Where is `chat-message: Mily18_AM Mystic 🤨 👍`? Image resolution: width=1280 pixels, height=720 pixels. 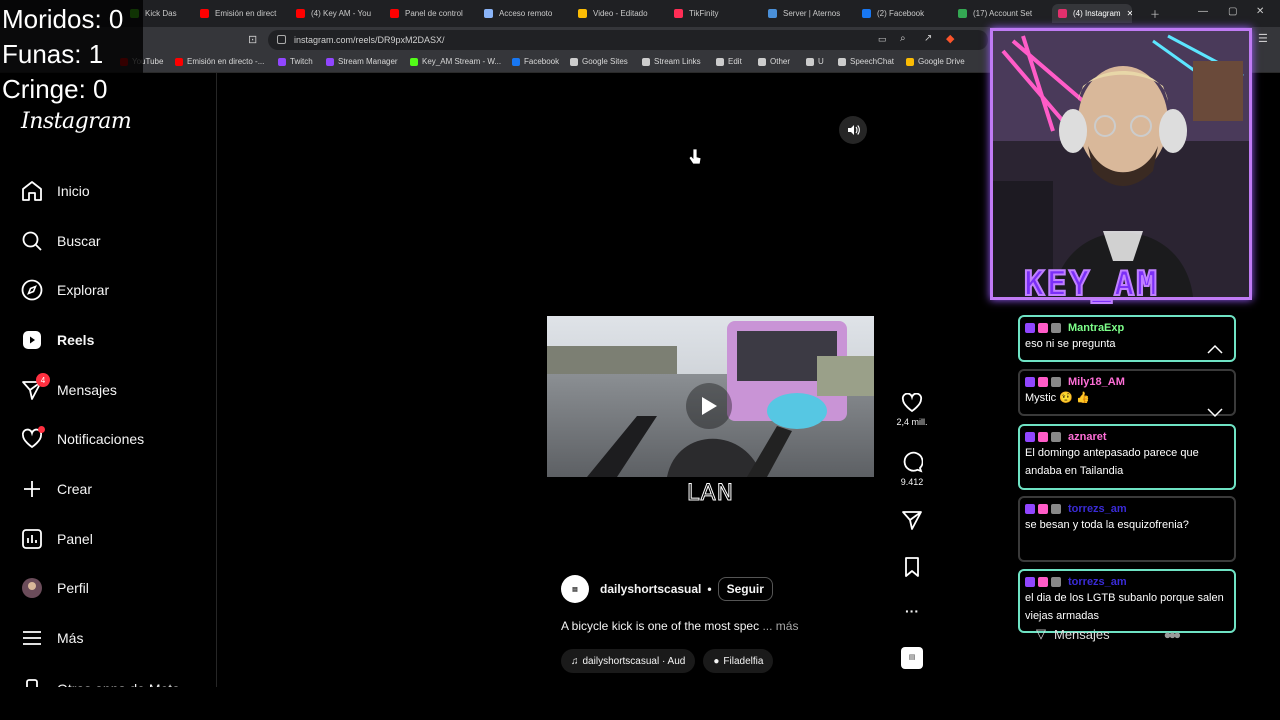 chat-message: Mily18_AM Mystic 🤨 👍 is located at coordinates (1127, 392).